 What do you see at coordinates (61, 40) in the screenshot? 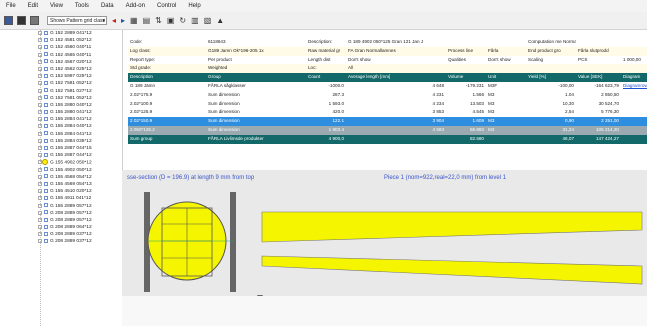
I see `tree-item: G 152 4581 052*12` at bounding box center [61, 40].